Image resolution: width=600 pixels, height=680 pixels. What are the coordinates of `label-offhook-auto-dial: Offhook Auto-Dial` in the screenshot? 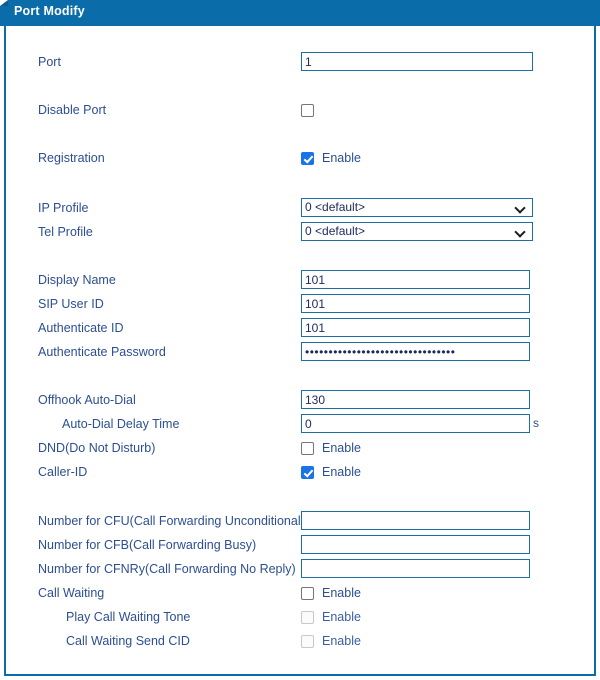 It's located at (87, 400).